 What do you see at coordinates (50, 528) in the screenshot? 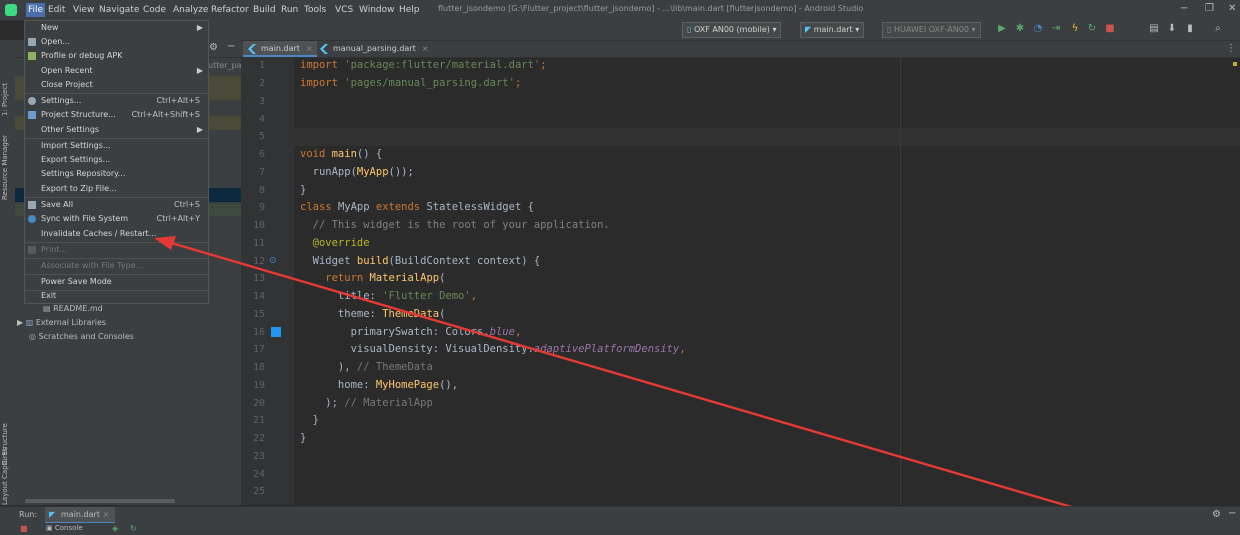
I see `console-icon: ▣` at bounding box center [50, 528].